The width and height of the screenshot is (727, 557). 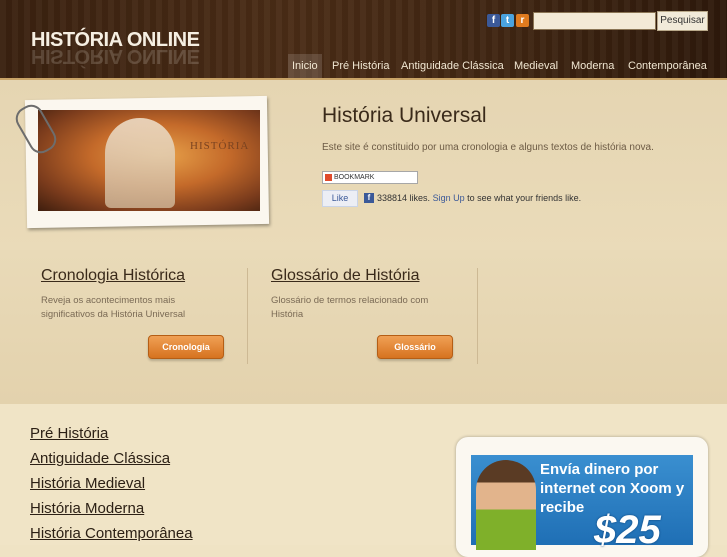 I want to click on rss-icon: r, so click(x=522, y=20).